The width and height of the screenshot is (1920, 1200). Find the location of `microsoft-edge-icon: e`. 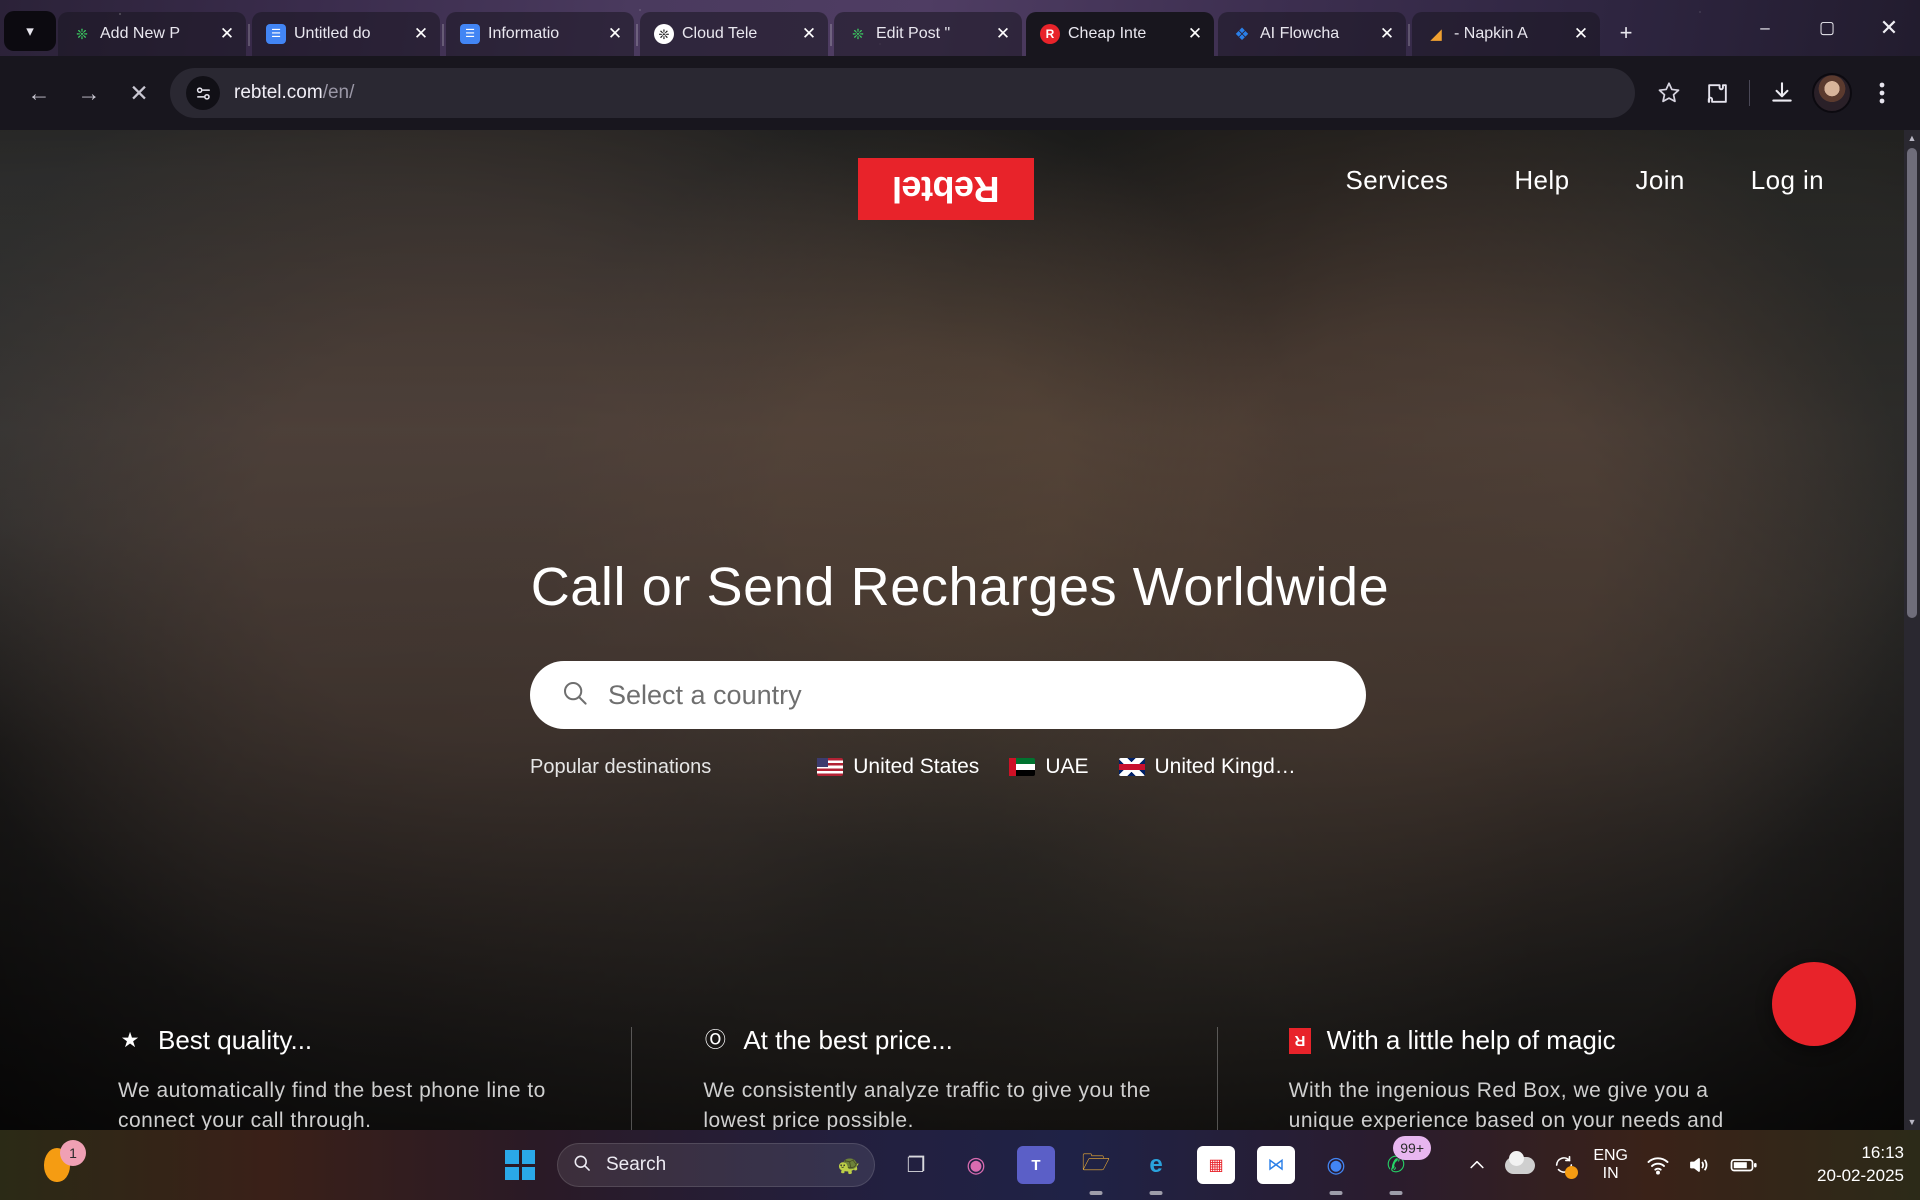

microsoft-edge-icon: e is located at coordinates (1156, 1165).